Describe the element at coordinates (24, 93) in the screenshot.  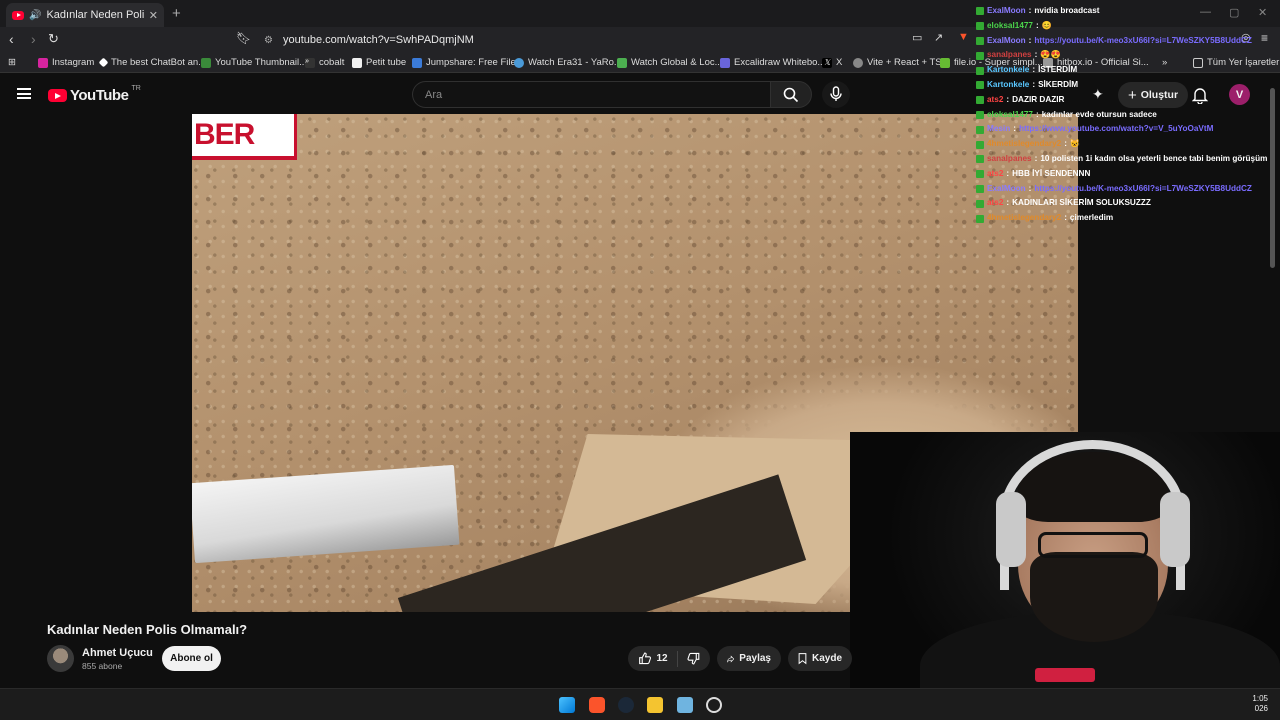
I see `hamburger-menu-icon` at that location.